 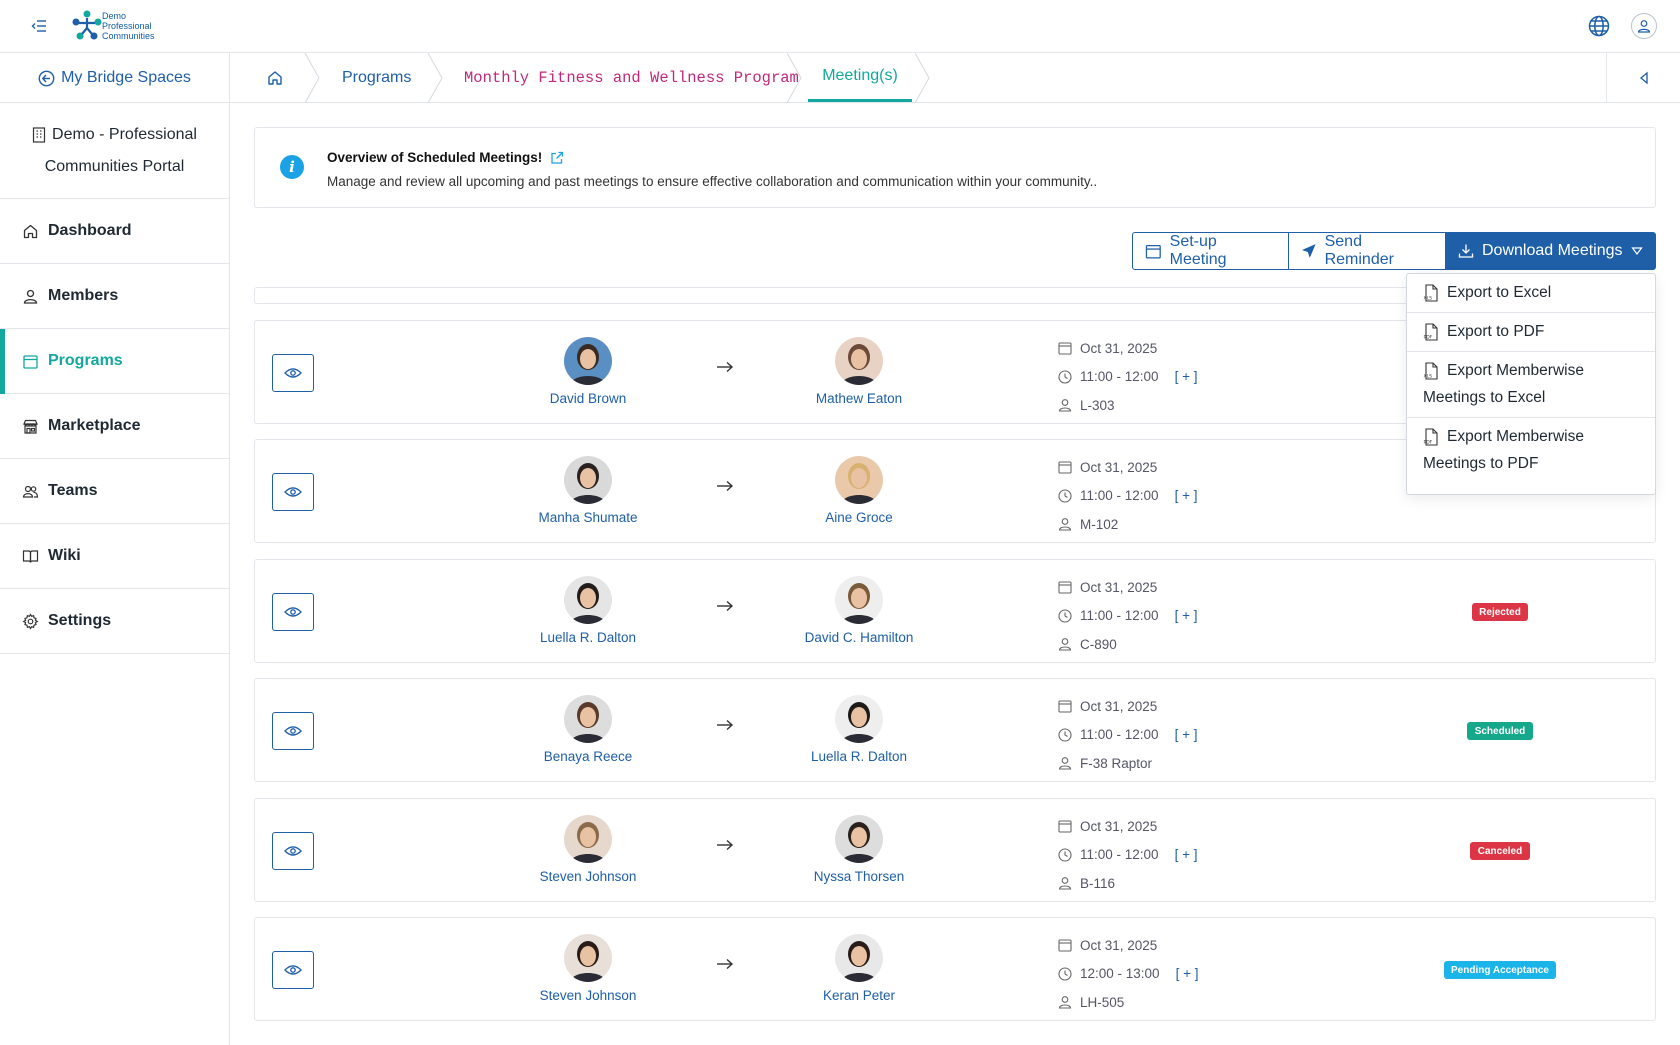 What do you see at coordinates (1210, 251) in the screenshot?
I see `setup-meeting-button: Set-up Meeting` at bounding box center [1210, 251].